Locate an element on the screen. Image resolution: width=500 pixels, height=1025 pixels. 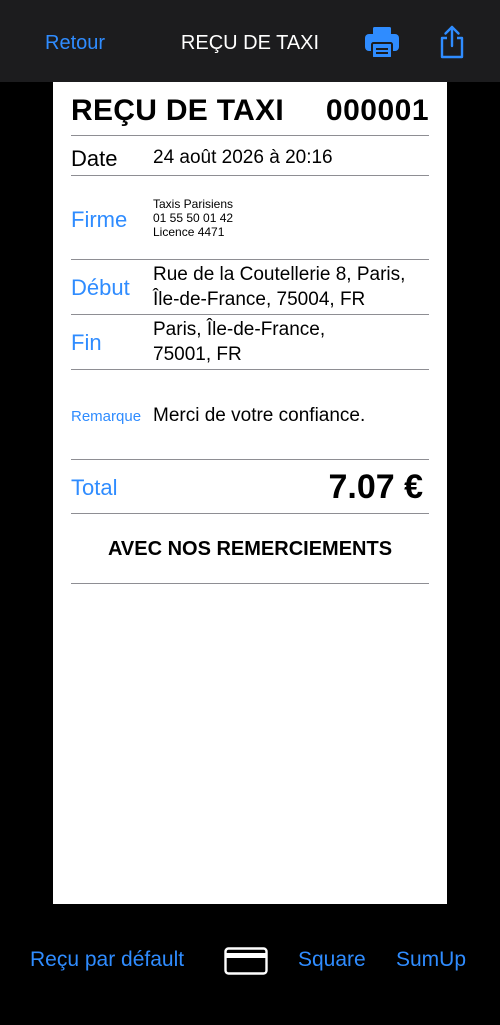
date-value: 24 août 2026 à 20:16 is located at coordinates (243, 157).